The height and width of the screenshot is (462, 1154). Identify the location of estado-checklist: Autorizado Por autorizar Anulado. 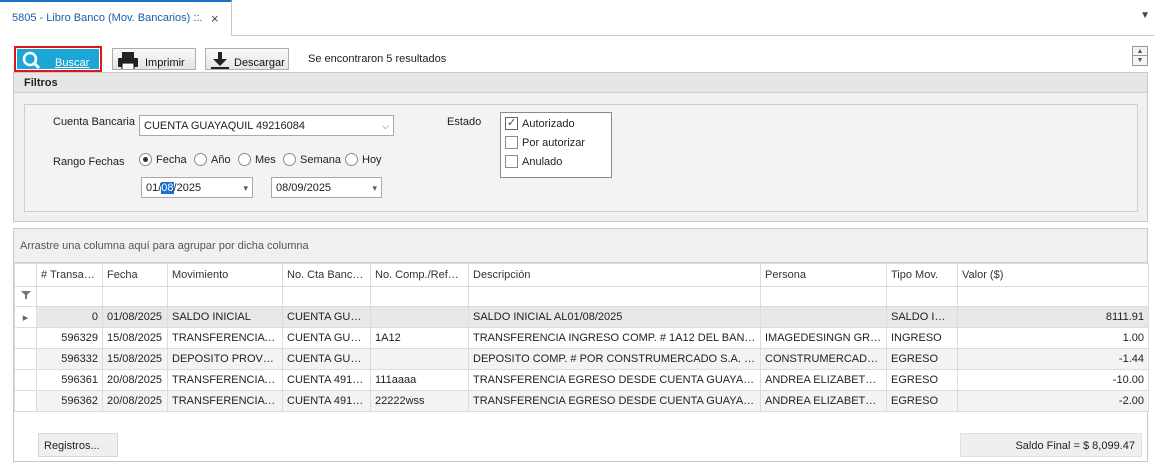
(556, 145).